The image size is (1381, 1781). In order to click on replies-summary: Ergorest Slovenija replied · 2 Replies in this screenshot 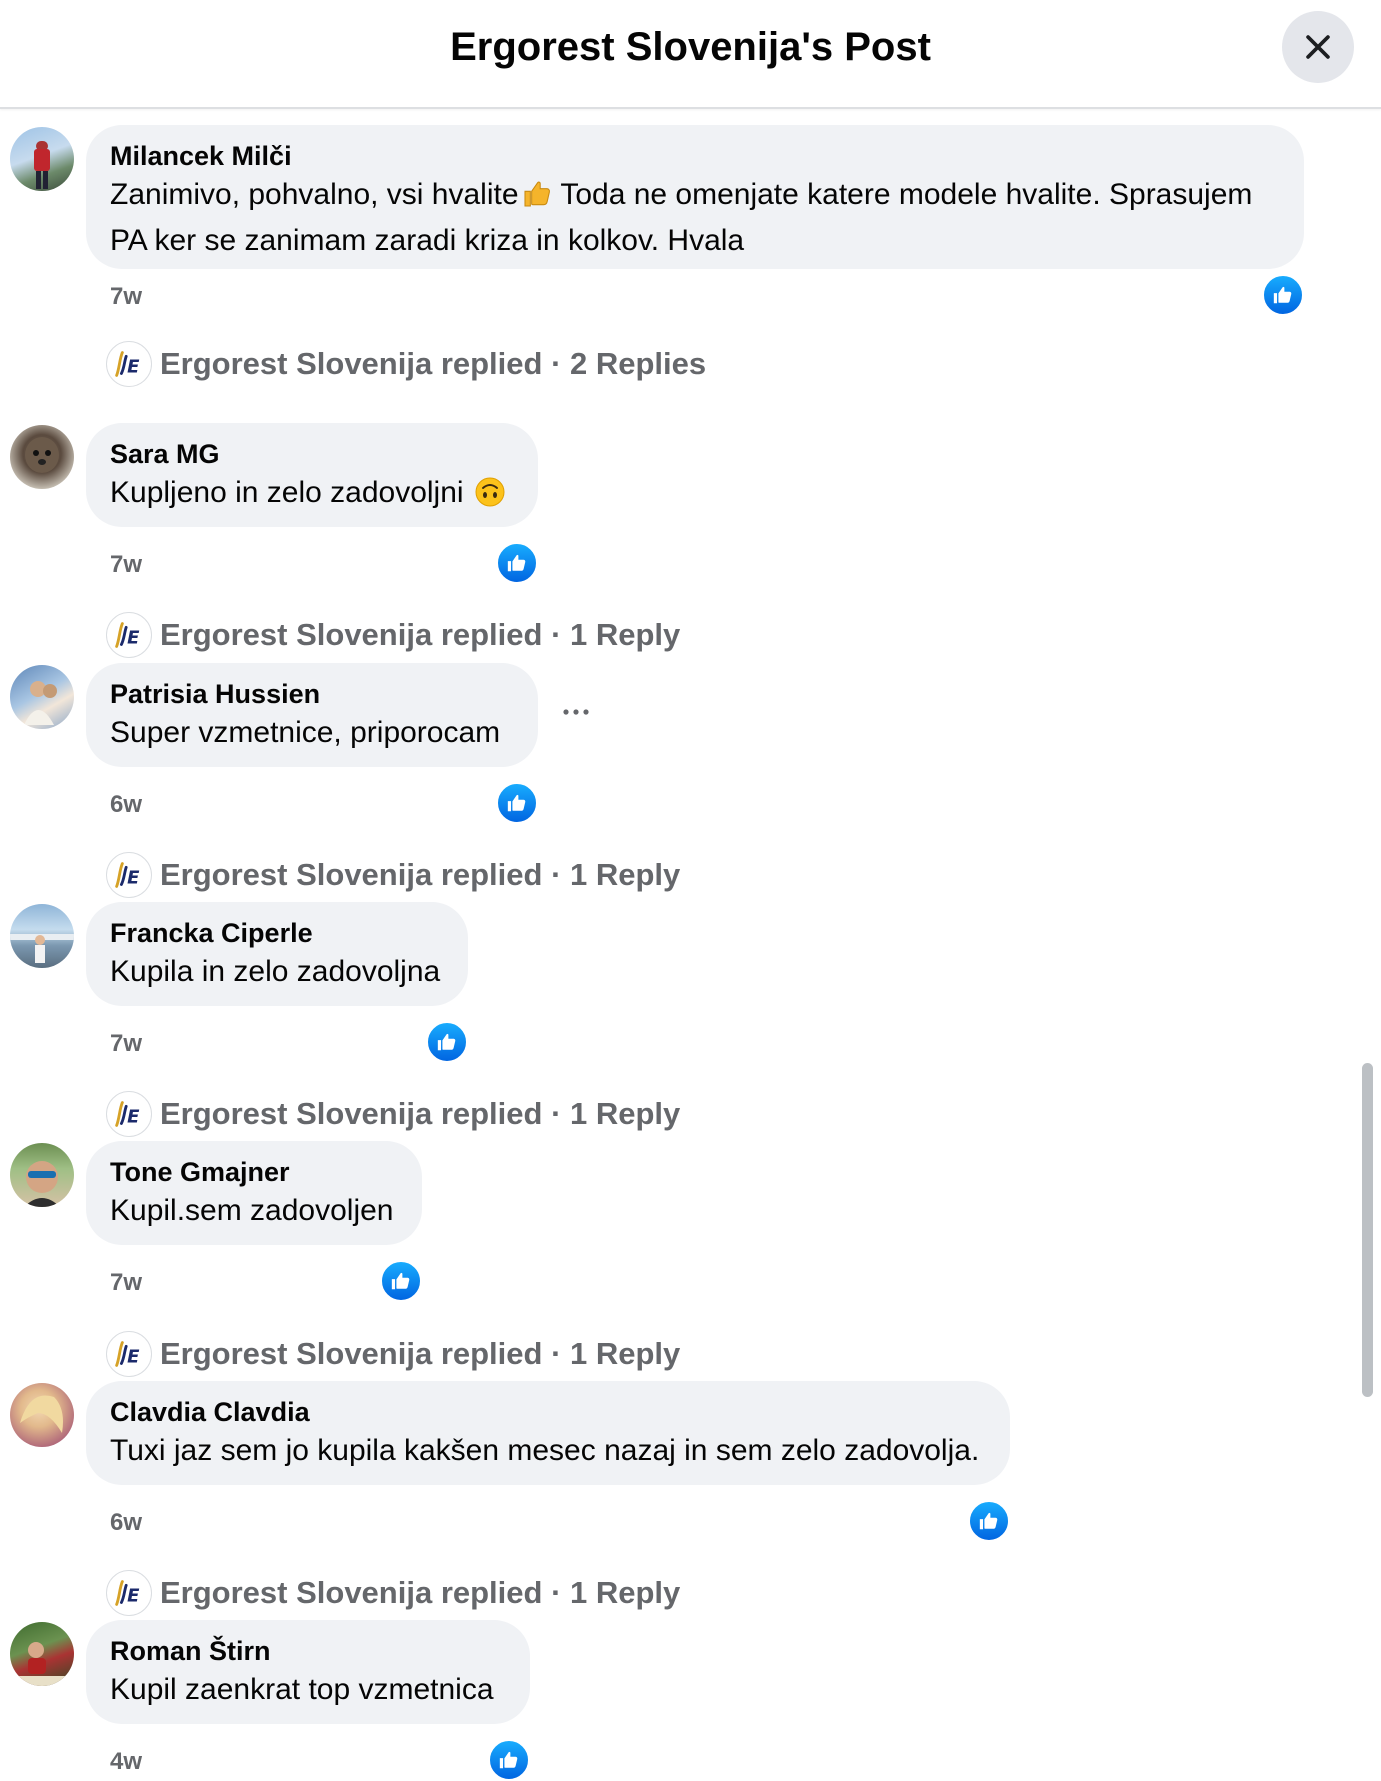, I will do `click(433, 363)`.